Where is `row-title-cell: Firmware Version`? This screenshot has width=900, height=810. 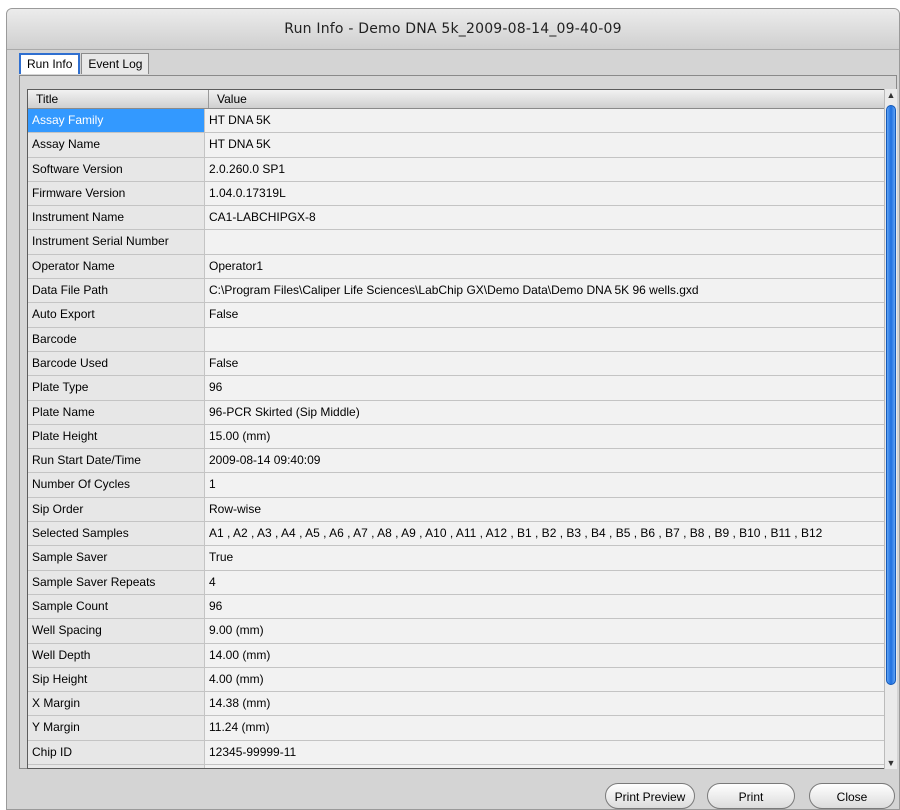 row-title-cell: Firmware Version is located at coordinates (116, 193).